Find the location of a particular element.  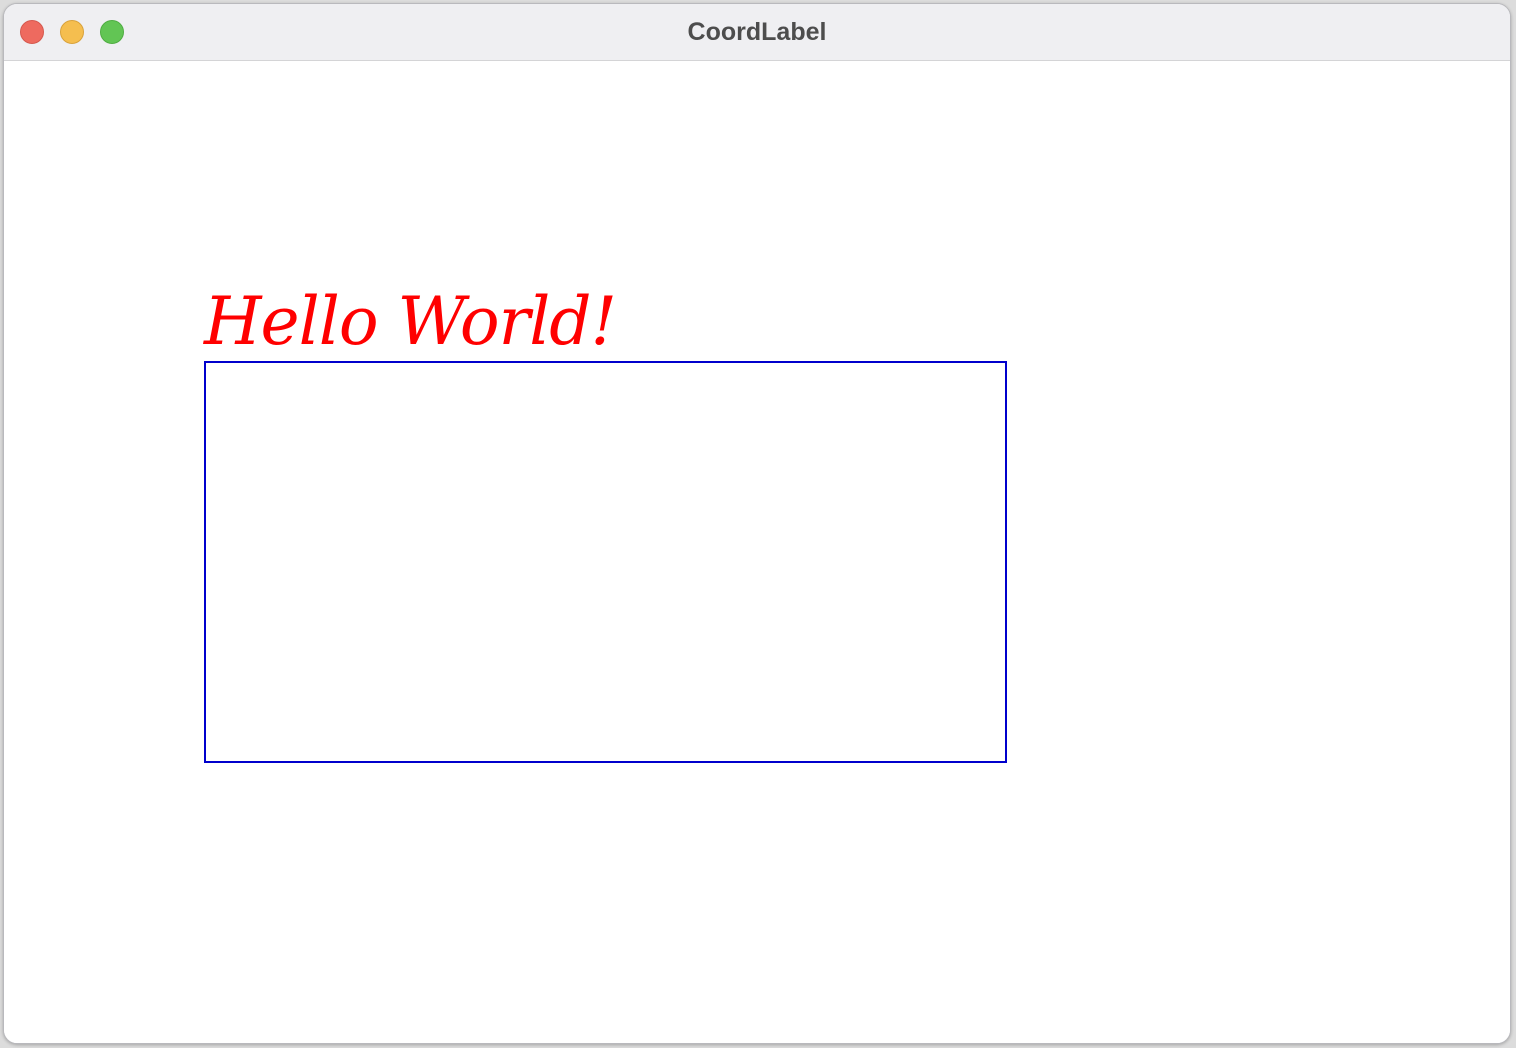

hello-label: Hello World! is located at coordinates (410, 321).